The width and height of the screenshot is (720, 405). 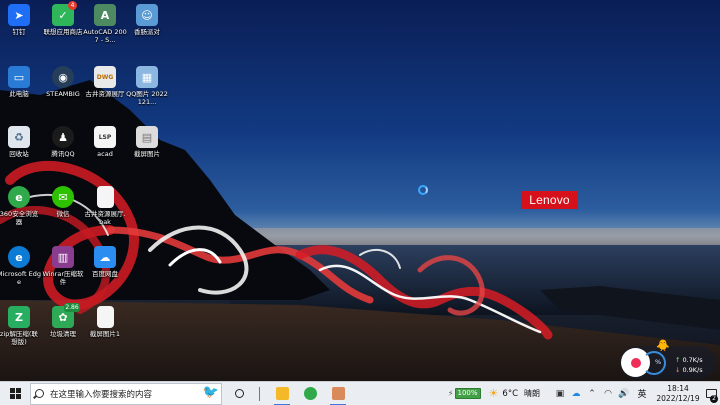 I want to click on desktop-icon-microsoft-edge: e Microsoft Edge, so click(x=20, y=266).